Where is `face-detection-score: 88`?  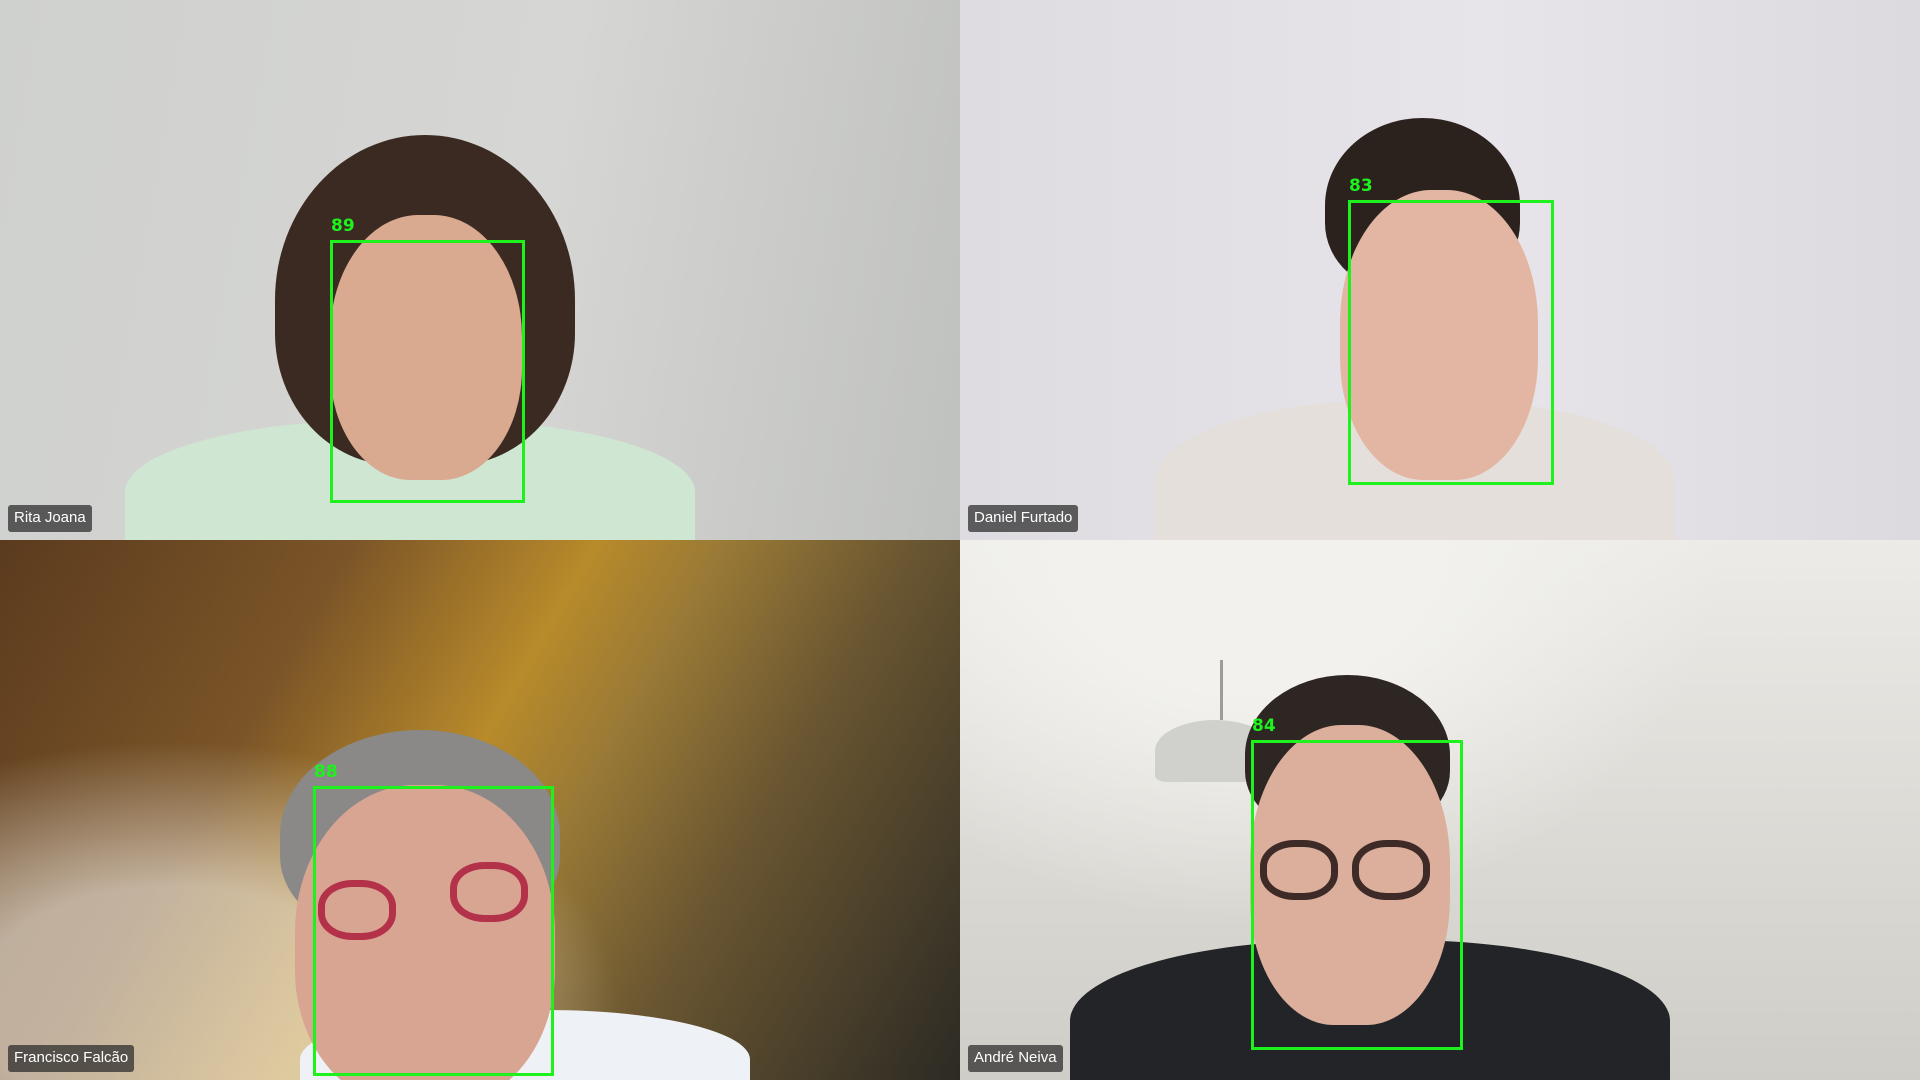
face-detection-score: 88 is located at coordinates (326, 772).